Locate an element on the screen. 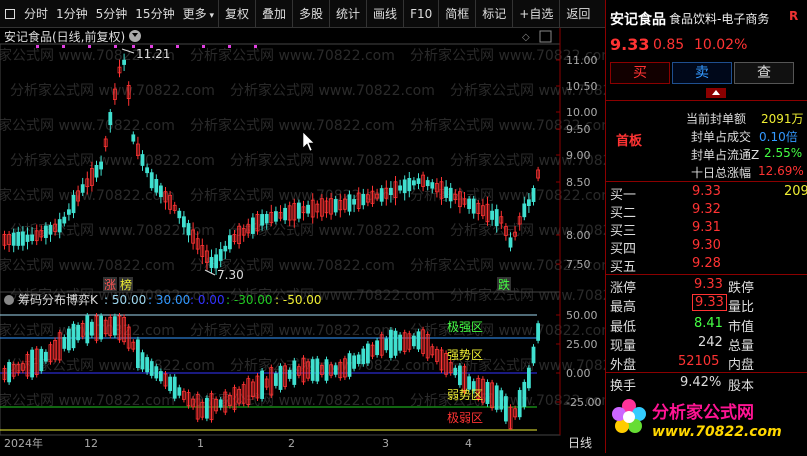  indicator-v4: : -30.00 is located at coordinates (249, 300).